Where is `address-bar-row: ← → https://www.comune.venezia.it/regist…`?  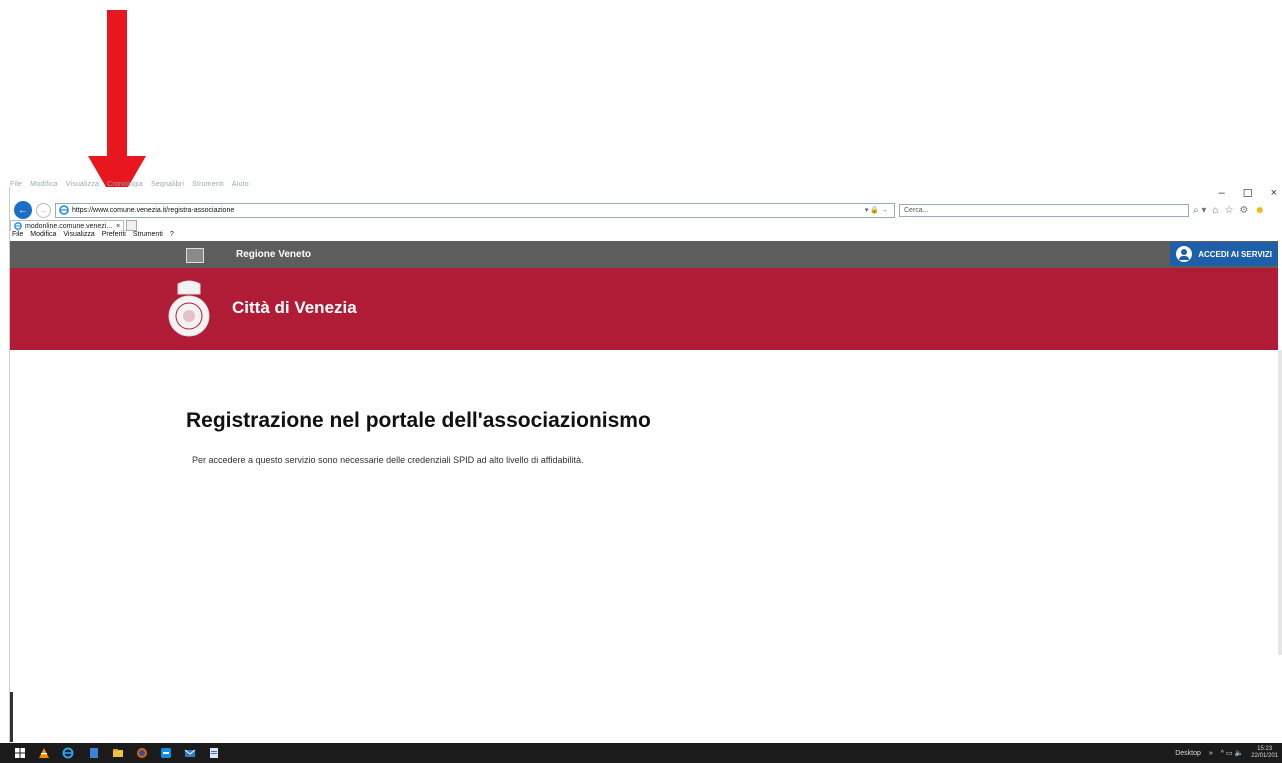 address-bar-row: ← → https://www.comune.venezia.it/regist… is located at coordinates (646, 210).